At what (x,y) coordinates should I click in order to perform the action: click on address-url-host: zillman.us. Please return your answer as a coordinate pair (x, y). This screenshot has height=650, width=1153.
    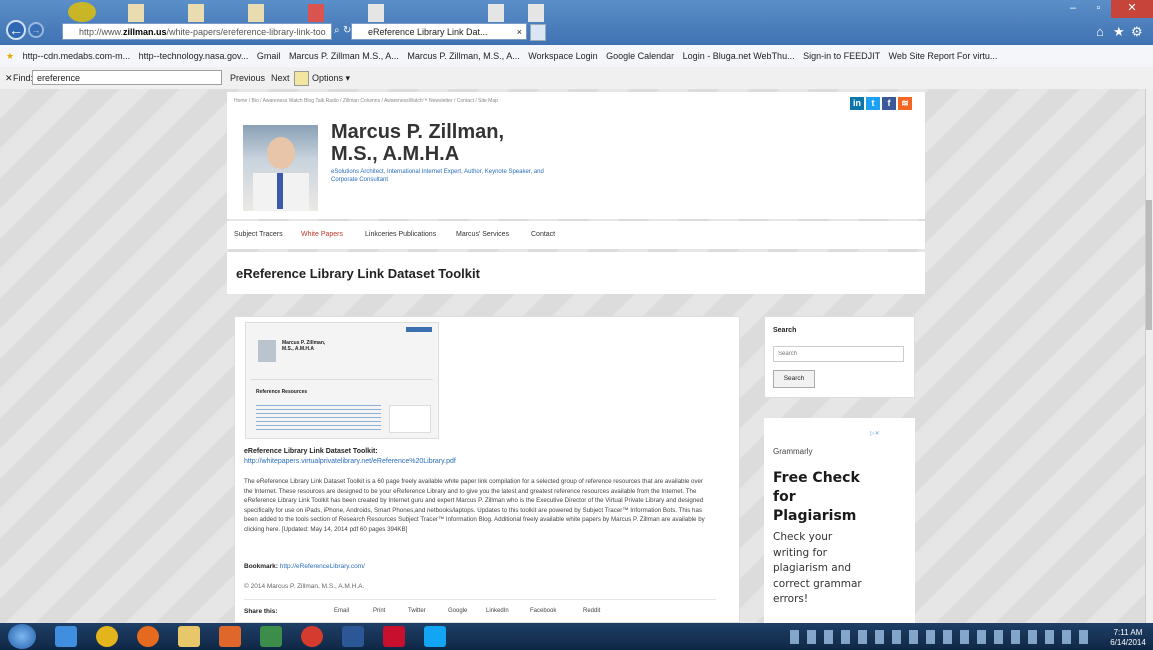
    Looking at the image, I should click on (145, 32).